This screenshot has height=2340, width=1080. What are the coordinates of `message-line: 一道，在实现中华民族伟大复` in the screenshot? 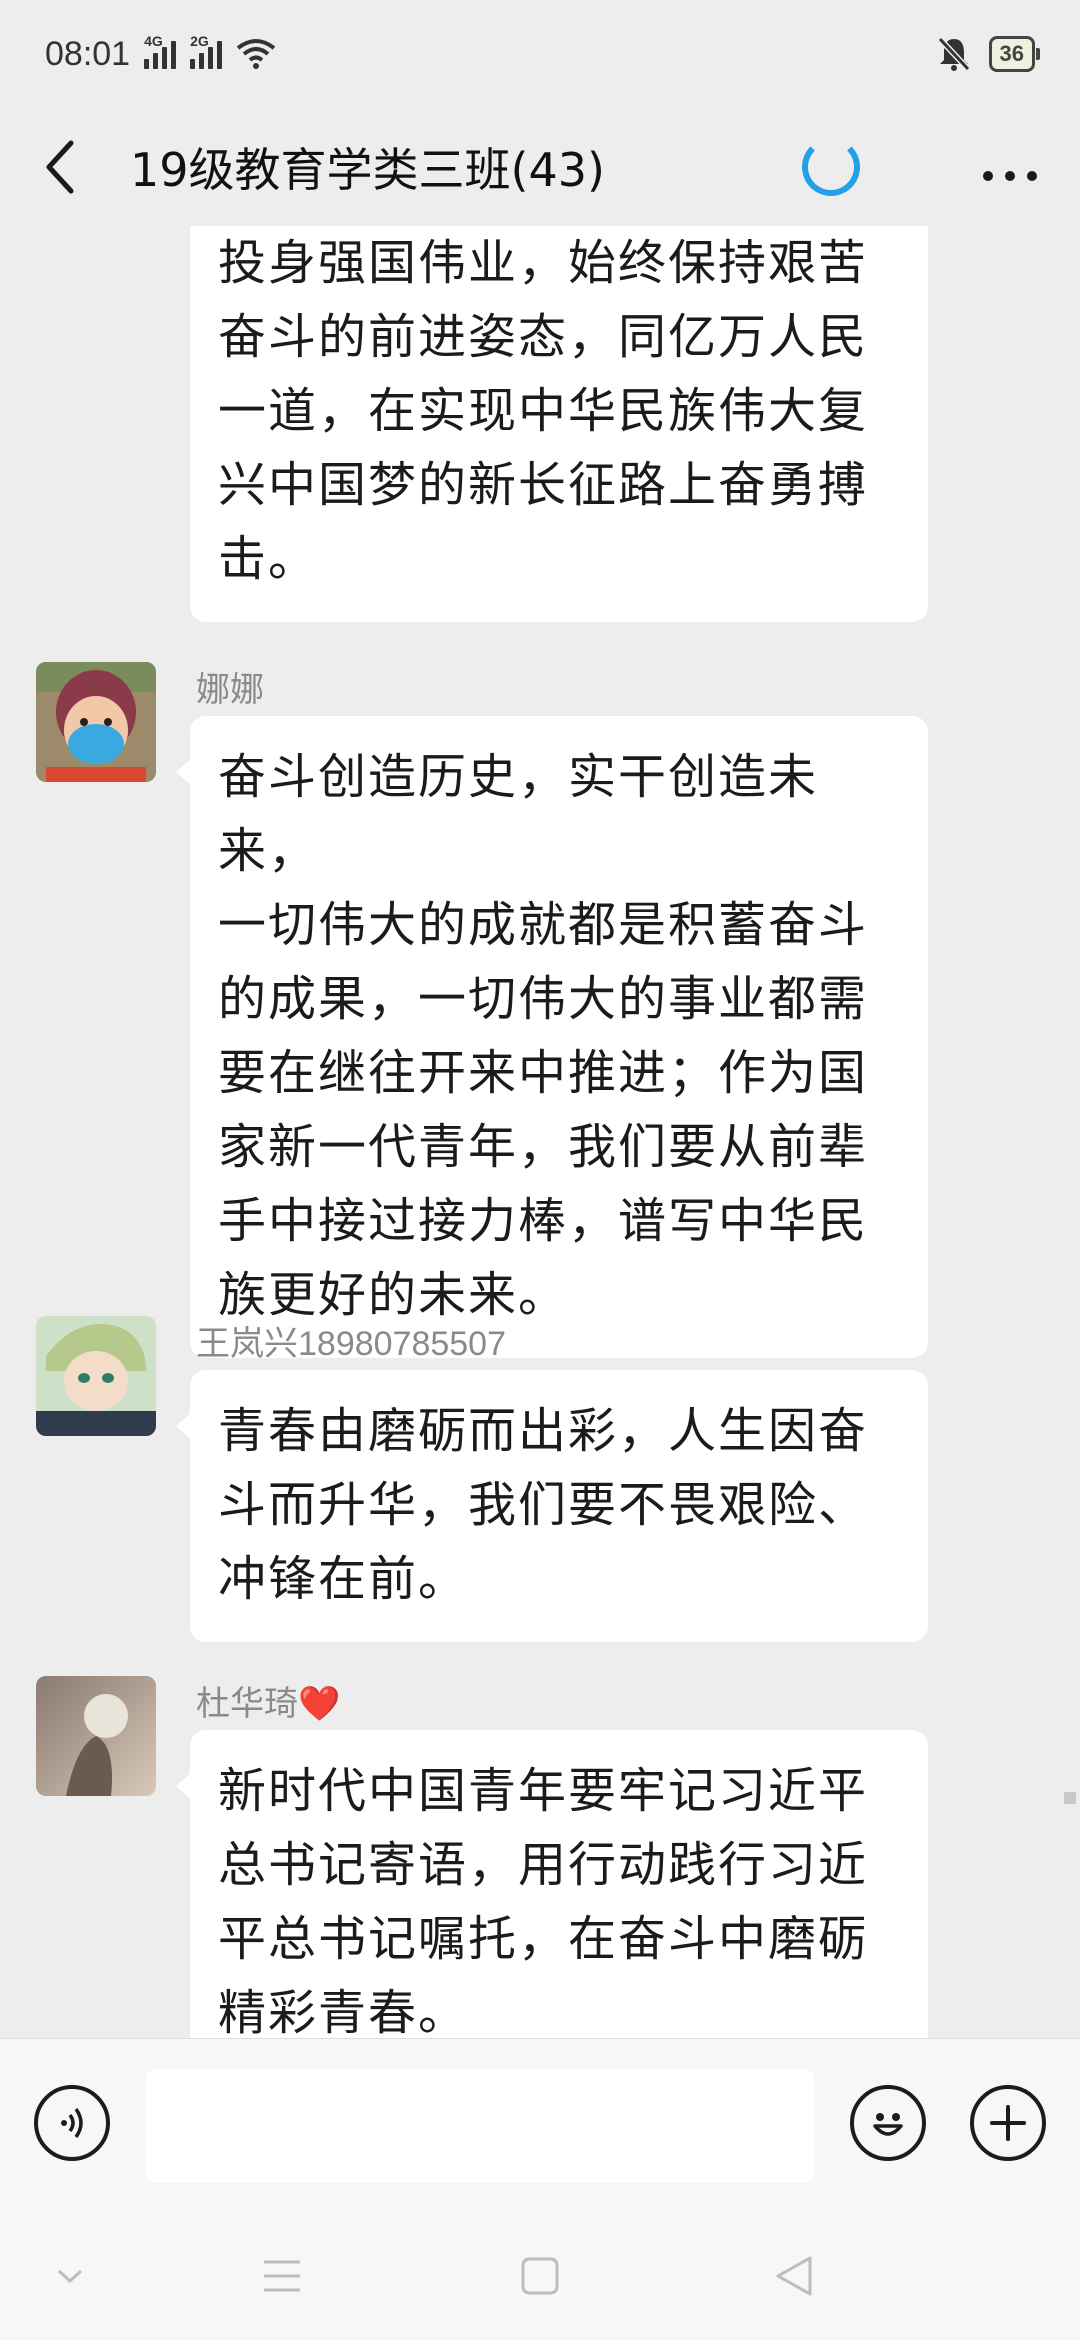 It's located at (543, 411).